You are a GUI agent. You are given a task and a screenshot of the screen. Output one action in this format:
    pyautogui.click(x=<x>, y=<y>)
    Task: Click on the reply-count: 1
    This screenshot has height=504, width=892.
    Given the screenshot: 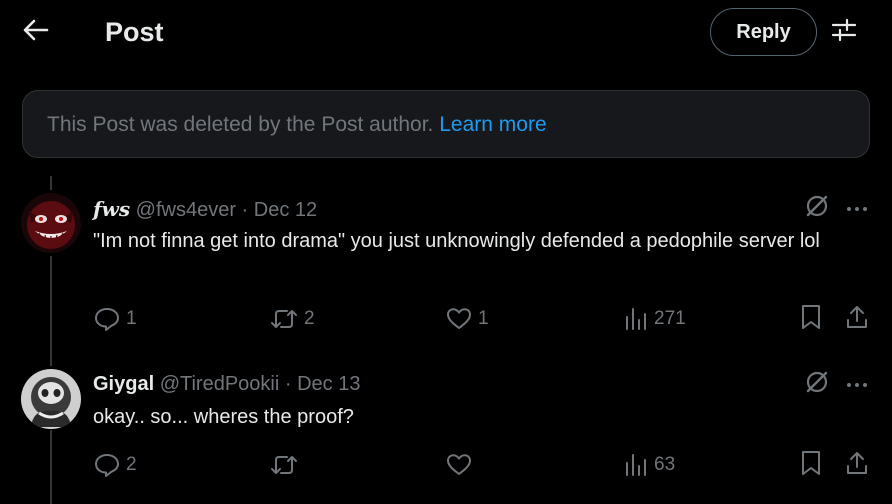 What is the action you would take?
    pyautogui.click(x=131, y=318)
    